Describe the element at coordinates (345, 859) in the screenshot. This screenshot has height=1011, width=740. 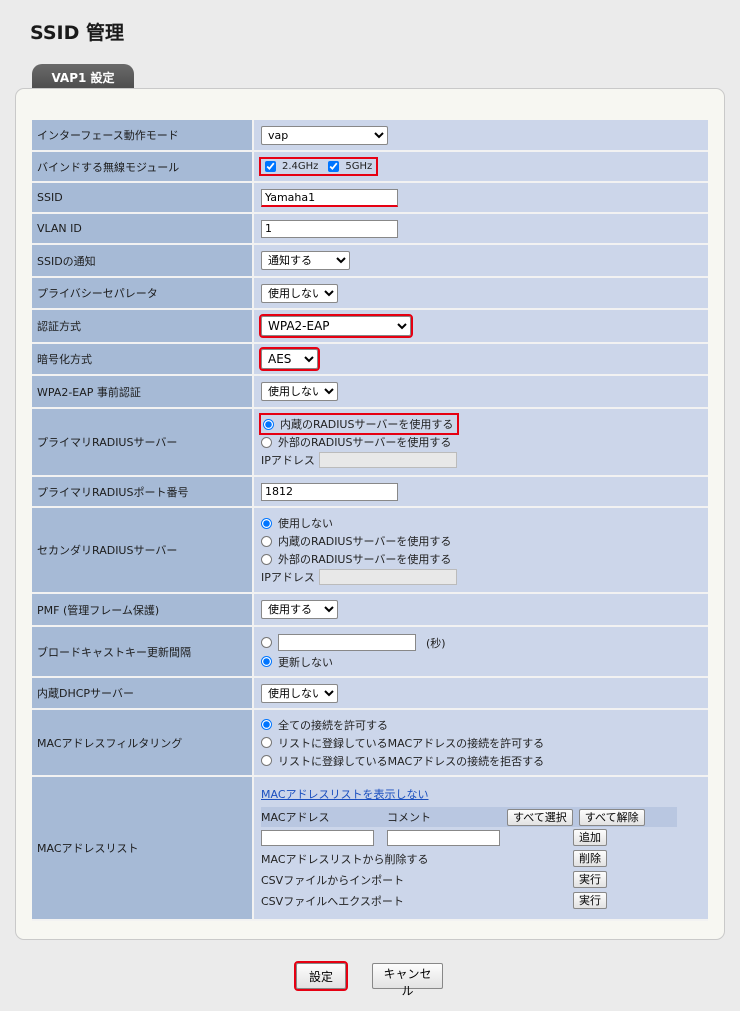
I see `mac-delete-label: MACアドレスリストから削除する` at that location.